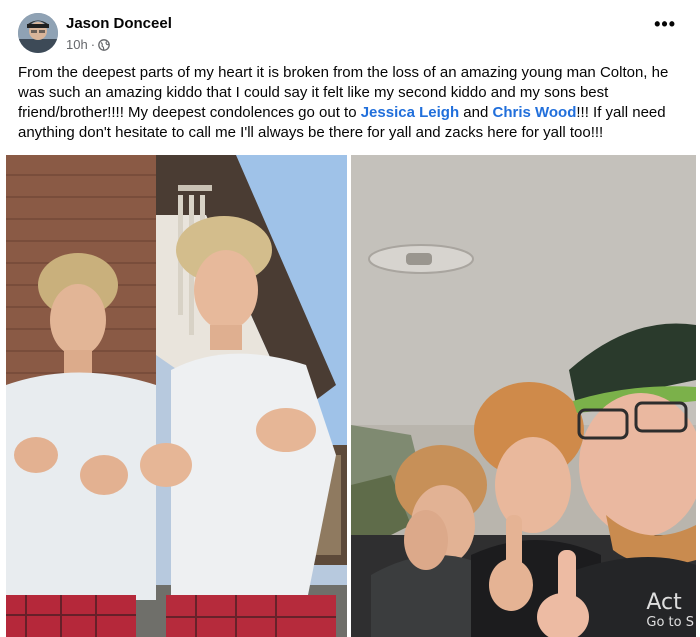  Describe the element at coordinates (670, 622) in the screenshot. I see `watermark-line2: Go to S` at that location.